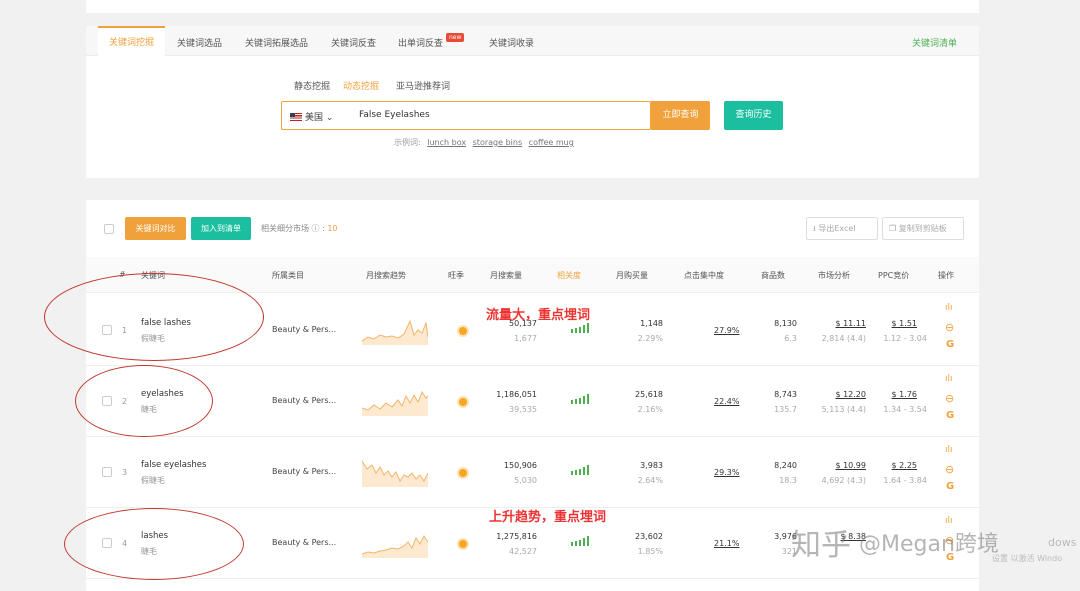 The height and width of the screenshot is (591, 1080). What do you see at coordinates (548, 517) in the screenshot?
I see `annotation-text-2: 上升趋势，重点埋词` at bounding box center [548, 517].